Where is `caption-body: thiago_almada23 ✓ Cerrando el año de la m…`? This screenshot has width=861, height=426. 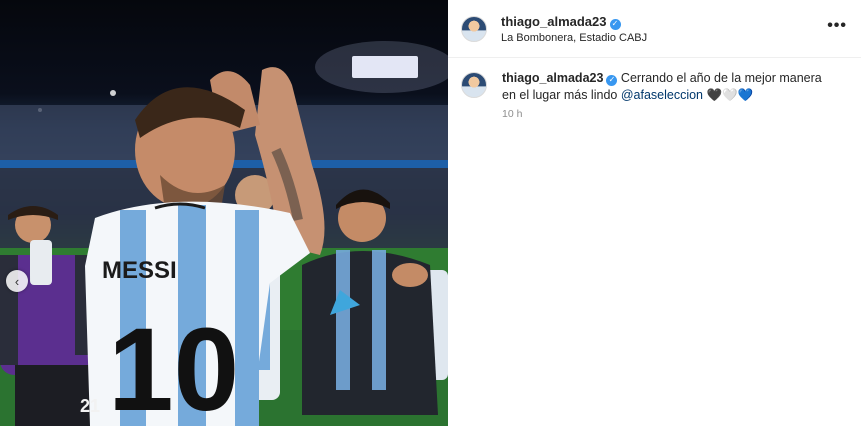 caption-body: thiago_almada23 ✓ Cerrando el año de la m… is located at coordinates (667, 87).